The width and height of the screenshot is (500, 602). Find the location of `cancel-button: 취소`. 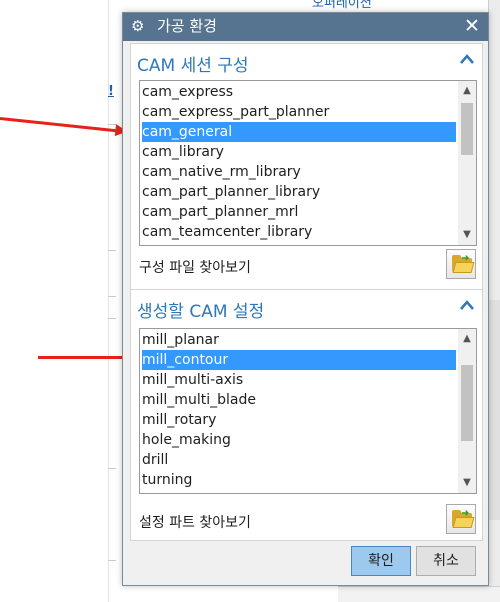

cancel-button: 취소 is located at coordinates (446, 561).